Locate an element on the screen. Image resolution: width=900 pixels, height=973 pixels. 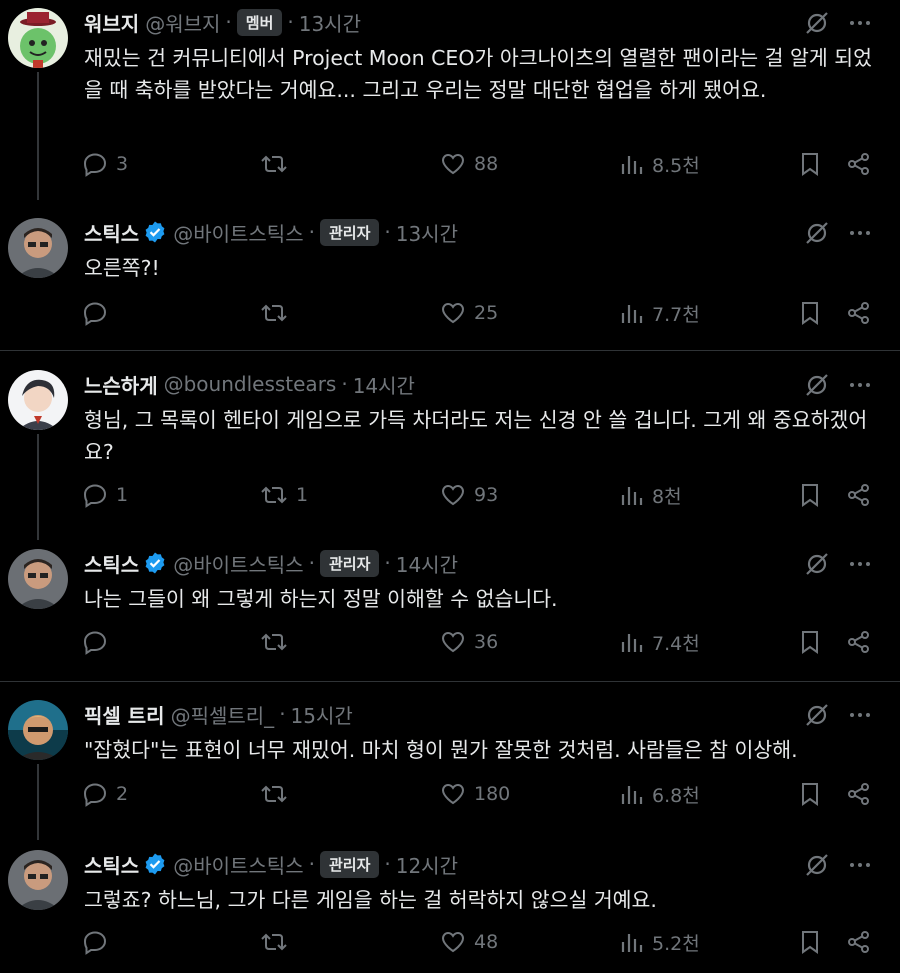
timestamp: 15시간 is located at coordinates (322, 714).